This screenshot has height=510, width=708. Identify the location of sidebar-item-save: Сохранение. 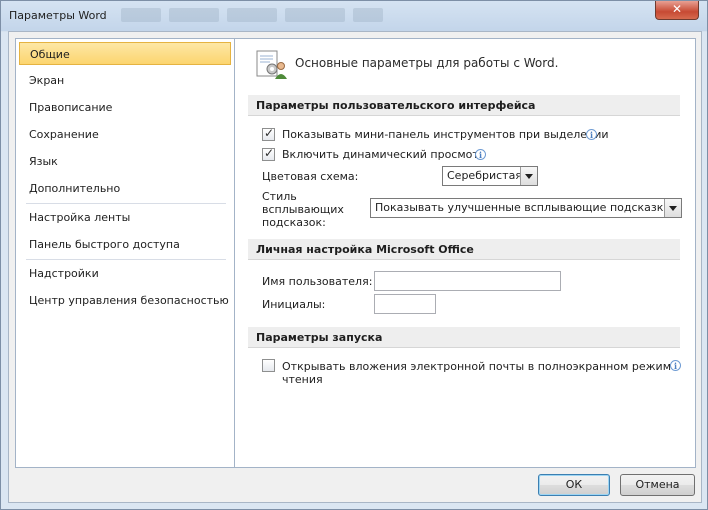
(125, 134).